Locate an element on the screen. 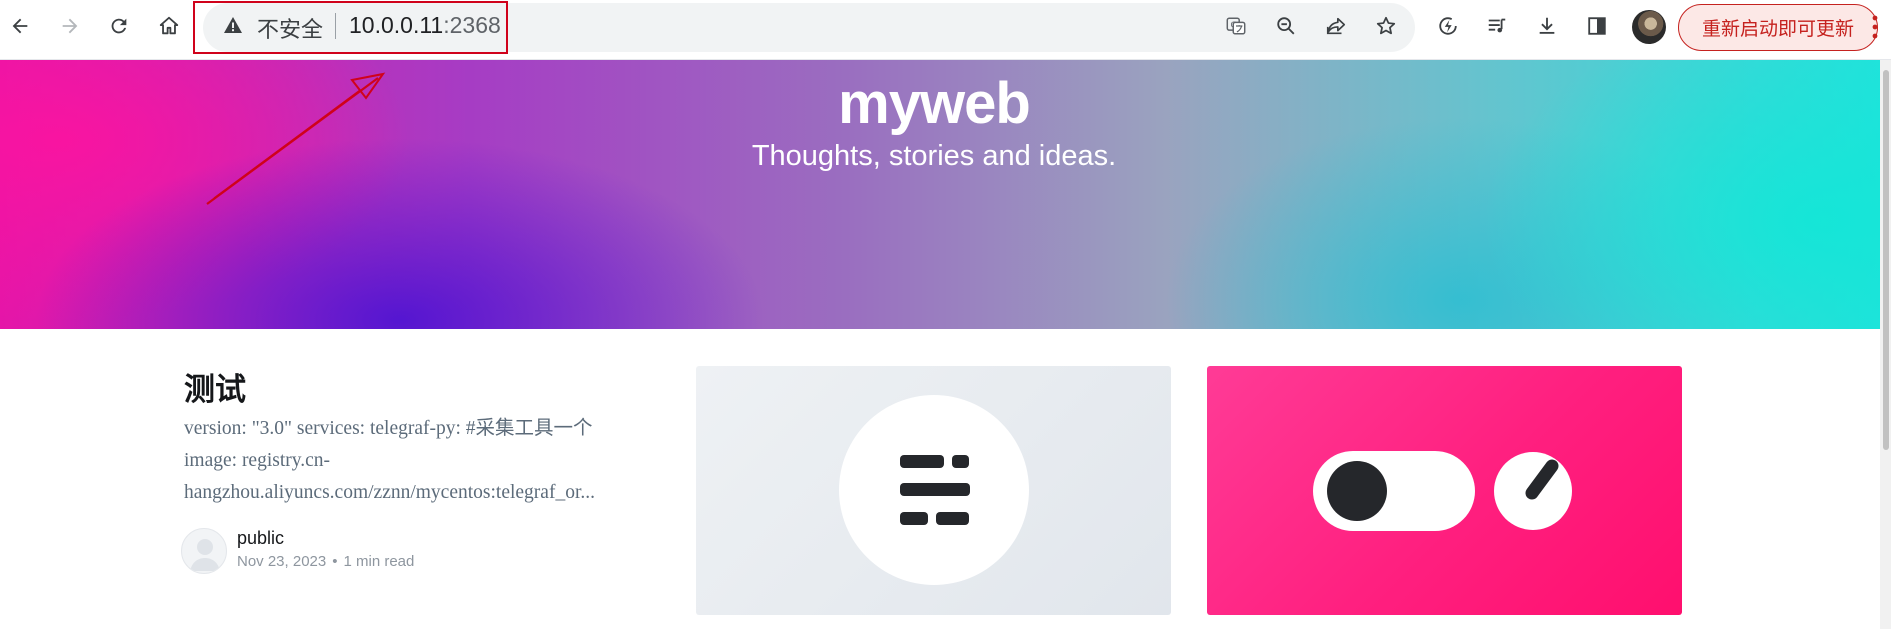 The image size is (1891, 629). url-separator is located at coordinates (335, 26).